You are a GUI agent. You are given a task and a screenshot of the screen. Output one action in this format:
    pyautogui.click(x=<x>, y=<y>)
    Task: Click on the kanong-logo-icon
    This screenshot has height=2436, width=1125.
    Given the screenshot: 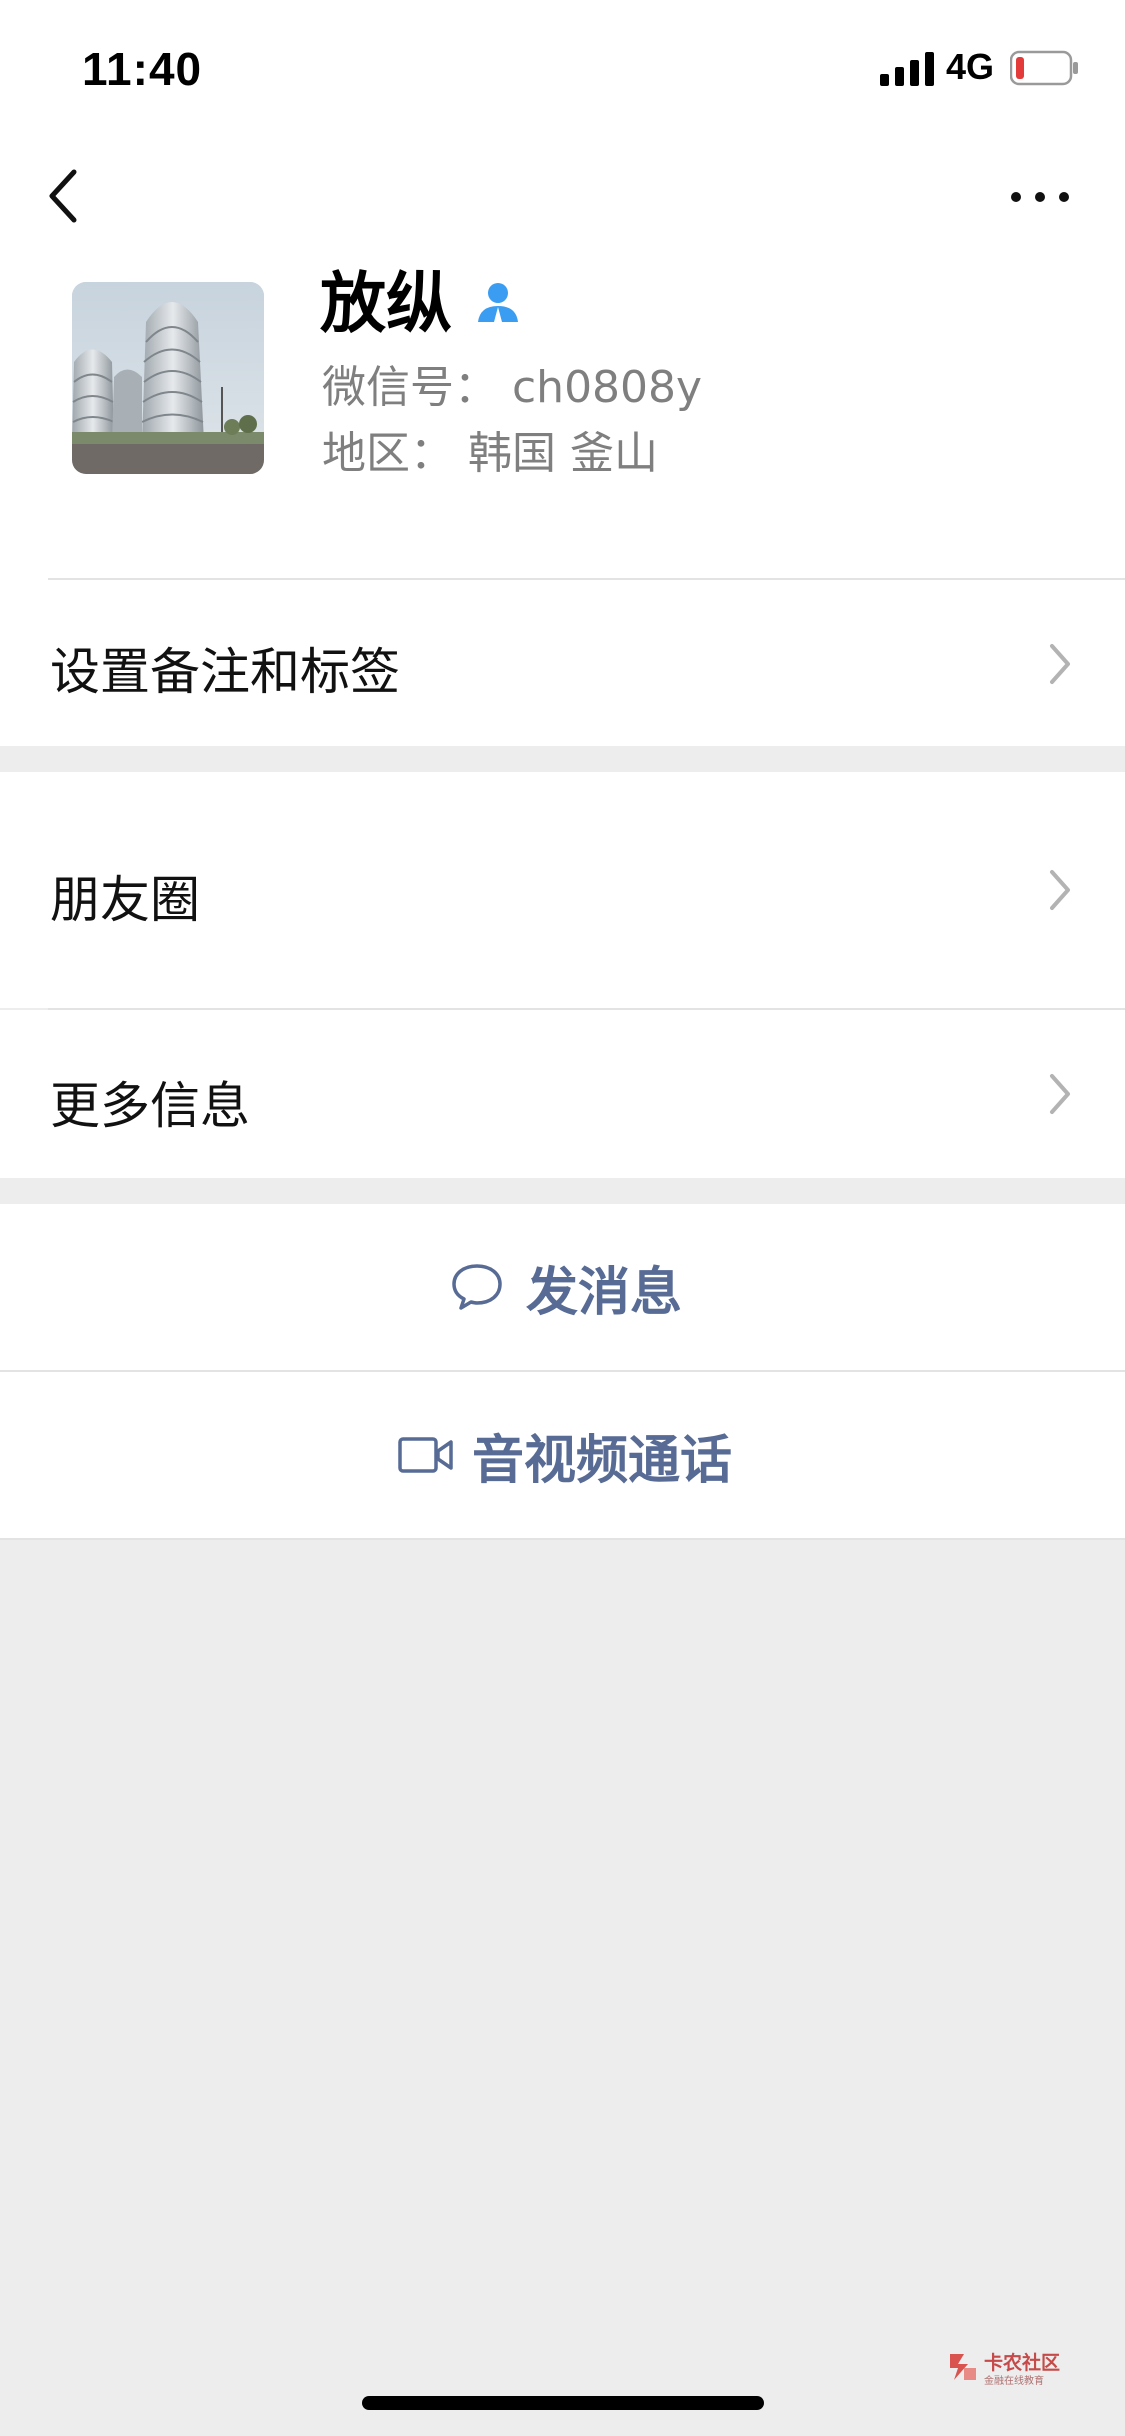 What is the action you would take?
    pyautogui.click(x=963, y=2367)
    